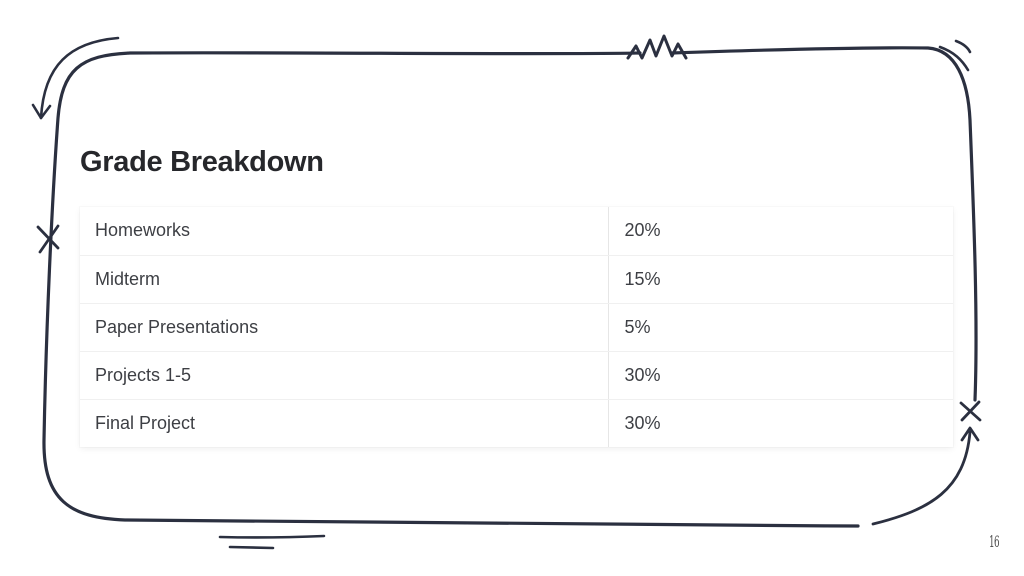  What do you see at coordinates (780, 327) in the screenshot?
I see `grade-weight-cell: 5%` at bounding box center [780, 327].